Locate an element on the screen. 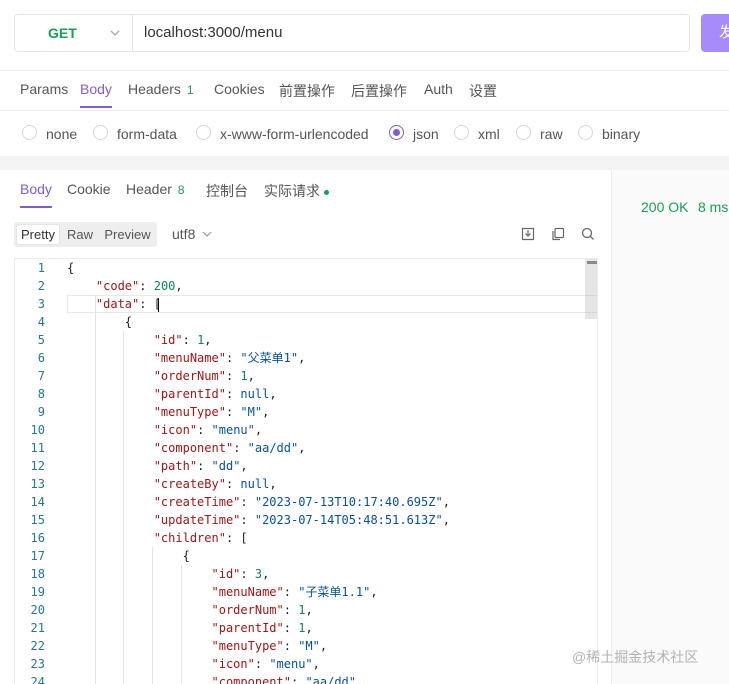 This screenshot has height=684, width=729. code-text: "children": [ is located at coordinates (200, 538).